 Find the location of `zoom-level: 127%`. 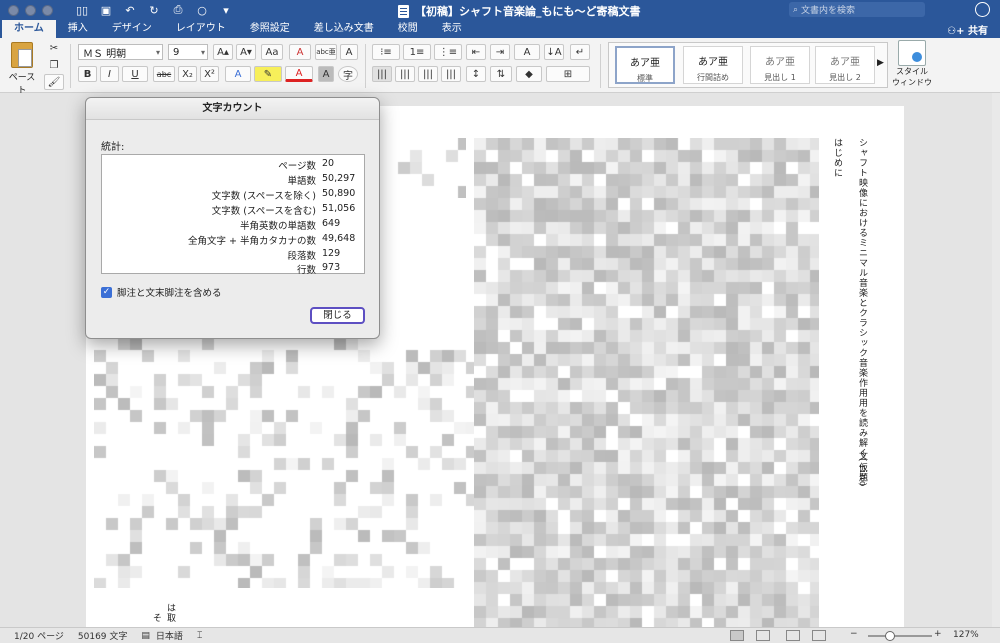

zoom-level: 127% is located at coordinates (966, 635).